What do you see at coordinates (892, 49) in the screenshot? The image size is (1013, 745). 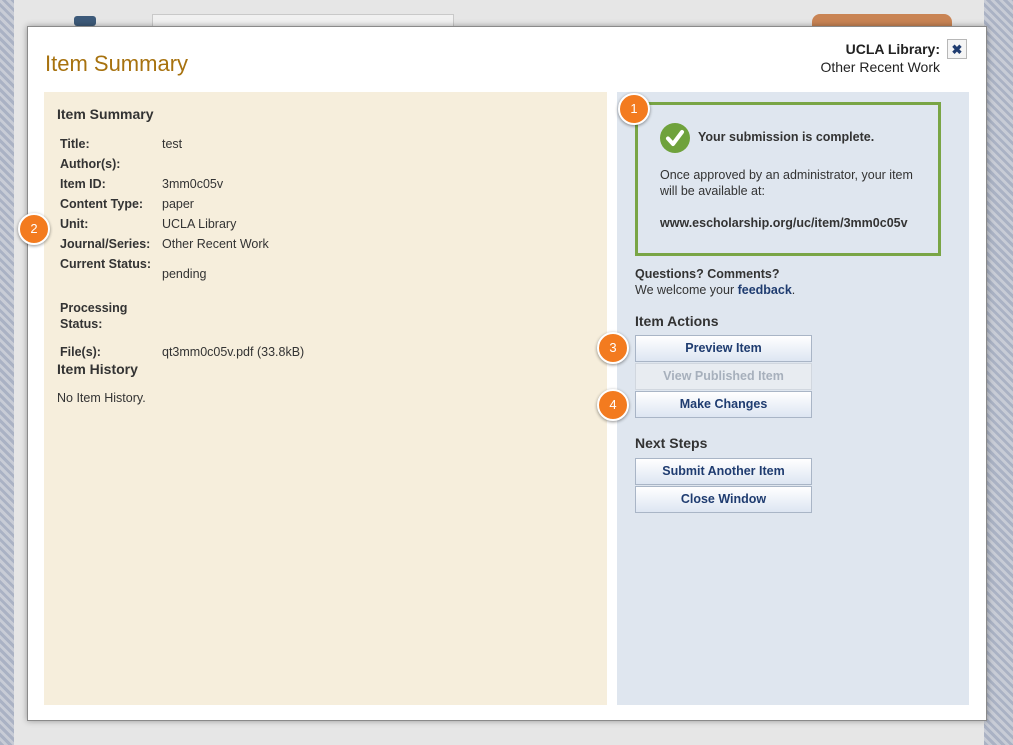 I see `unit-name: UCLA Library:` at bounding box center [892, 49].